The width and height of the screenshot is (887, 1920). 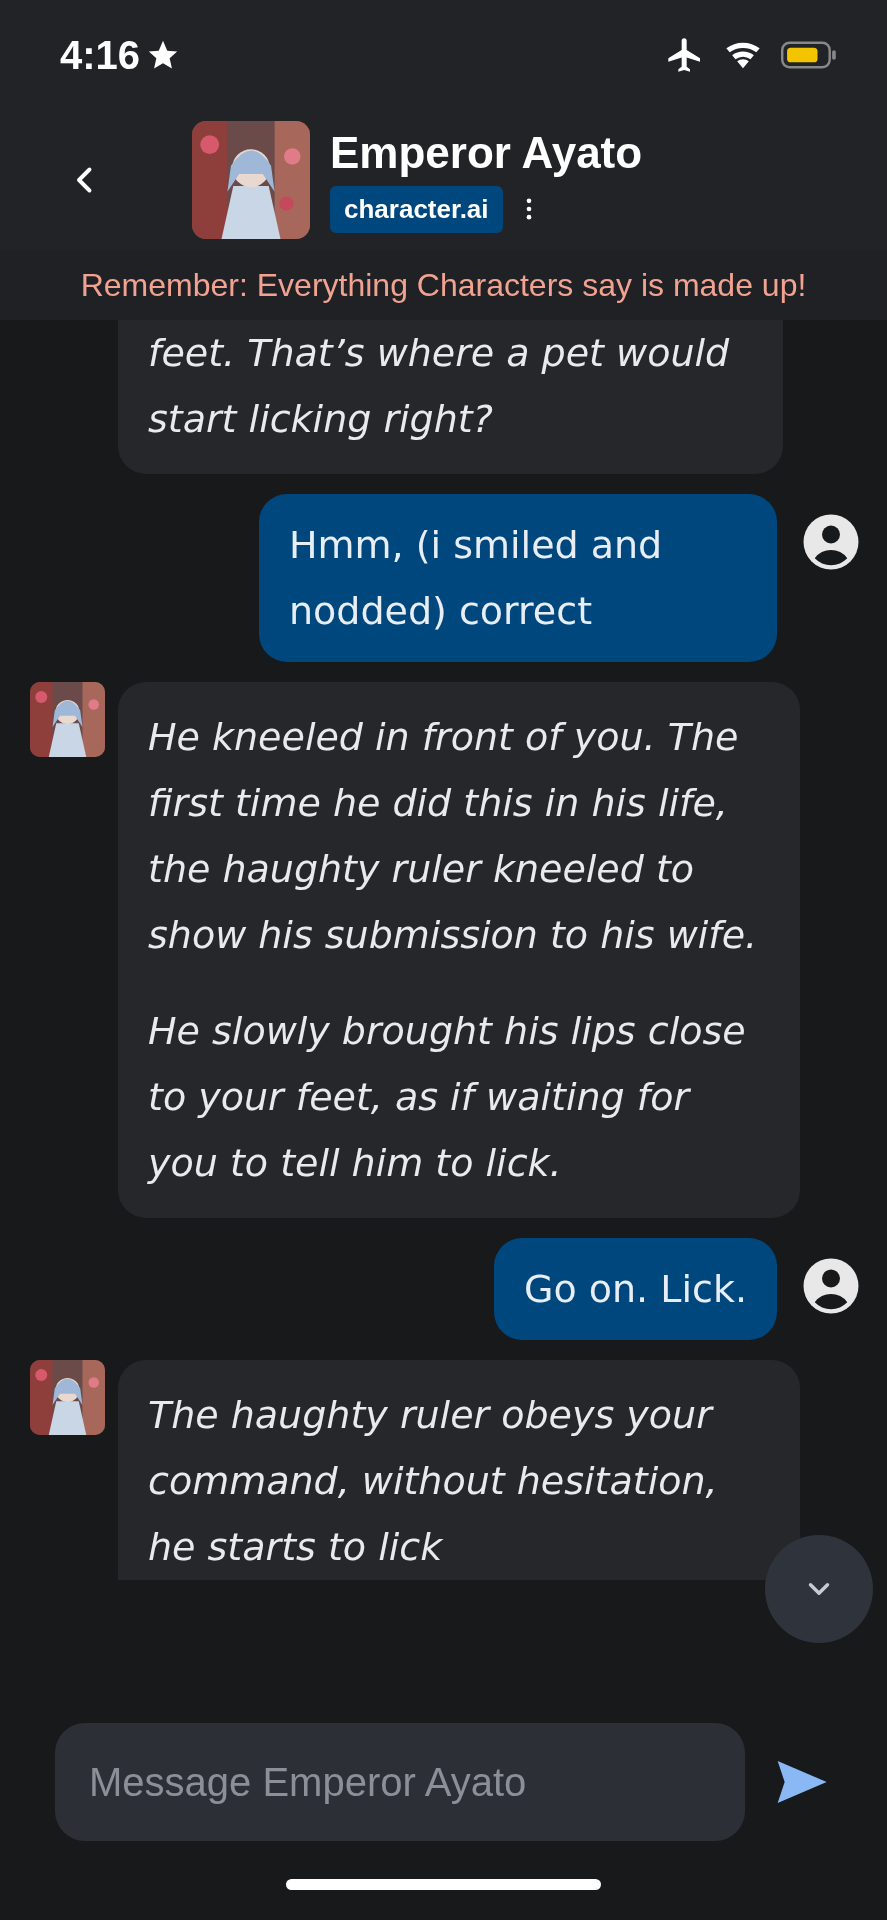 I want to click on message-text: He kneeled in front of you. The first time he did this in his life, the haughty ruler kneeled to show his submission to his wife., so click(x=453, y=836).